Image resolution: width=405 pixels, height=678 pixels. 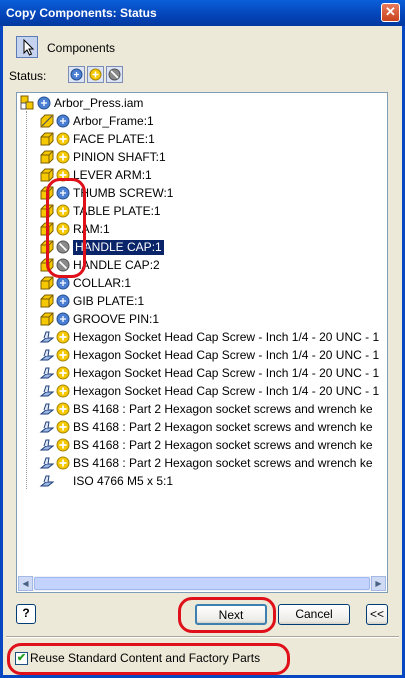 What do you see at coordinates (26, 614) in the screenshot?
I see `help-button: ?` at bounding box center [26, 614].